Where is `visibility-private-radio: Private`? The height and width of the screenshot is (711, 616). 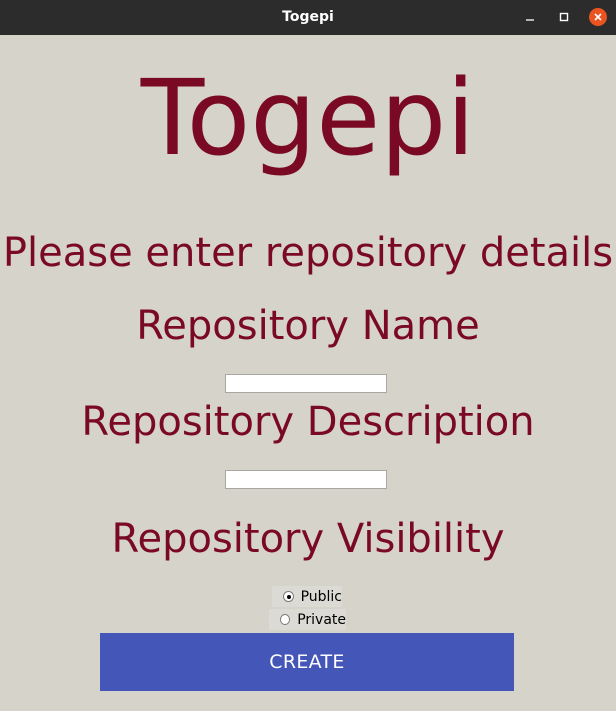 visibility-private-radio: Private is located at coordinates (307, 619).